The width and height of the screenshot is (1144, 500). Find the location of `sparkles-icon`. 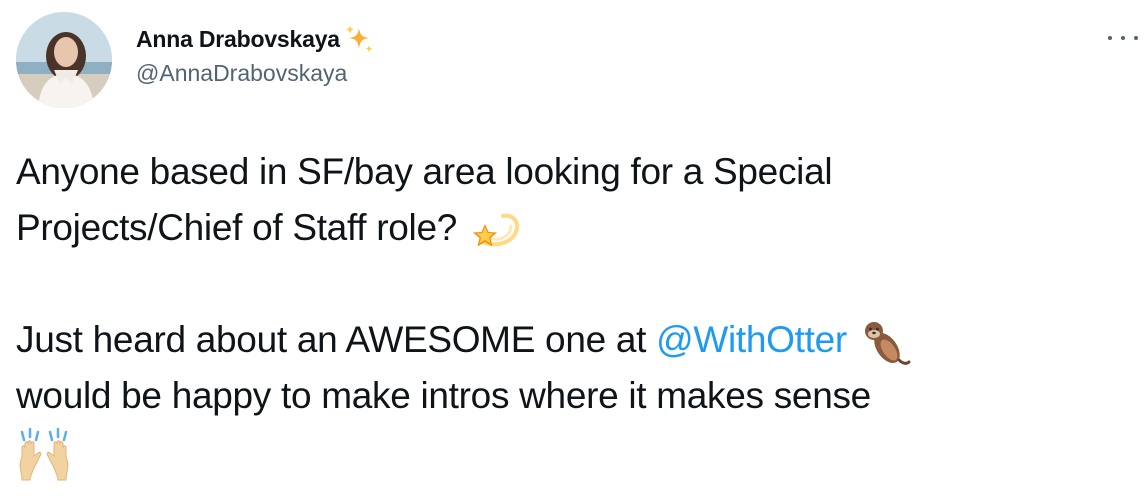

sparkles-icon is located at coordinates (359, 39).